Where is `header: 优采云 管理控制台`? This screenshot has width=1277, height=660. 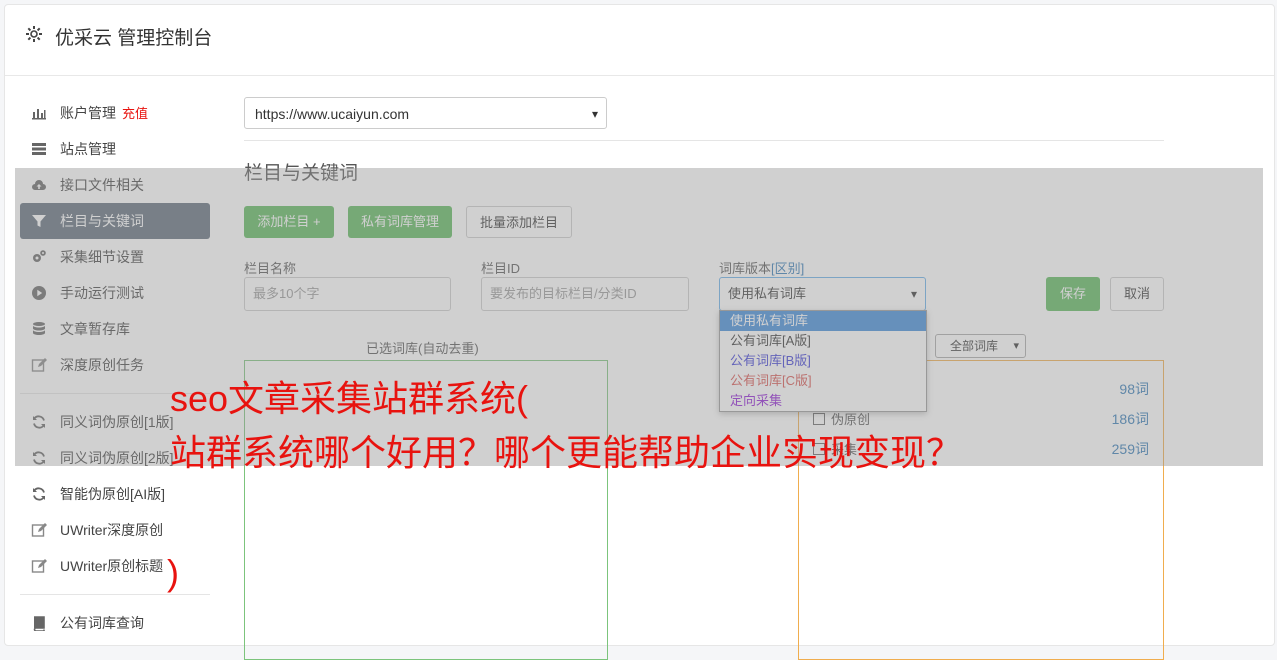 header: 优采云 管理控制台 is located at coordinates (639, 40).